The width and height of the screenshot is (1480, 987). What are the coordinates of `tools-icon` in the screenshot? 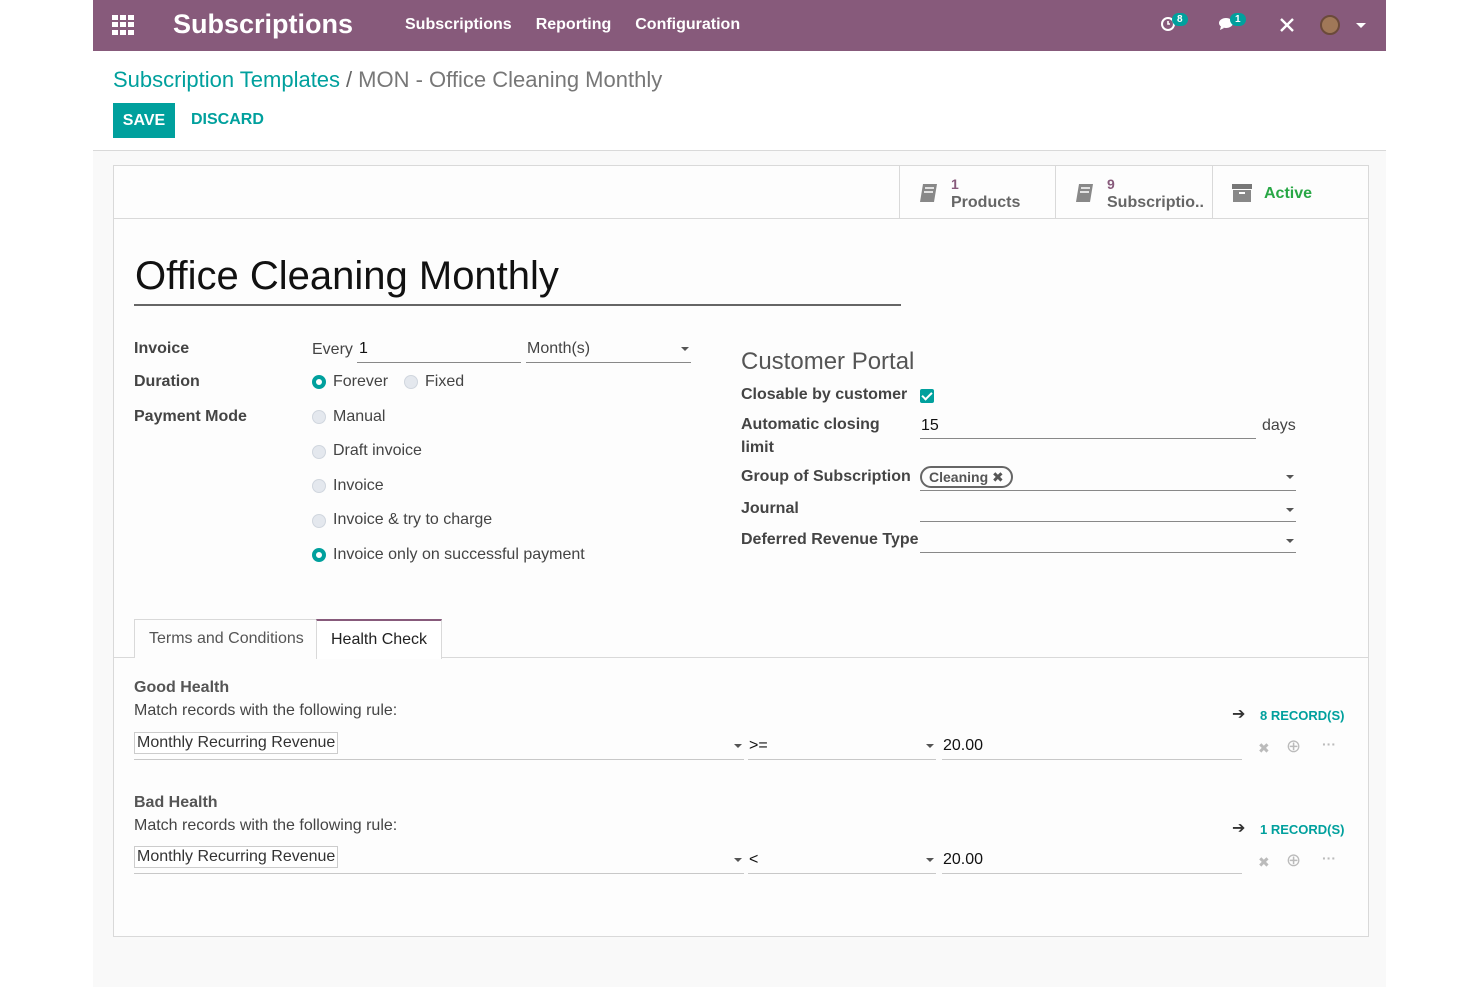 It's located at (1287, 25).